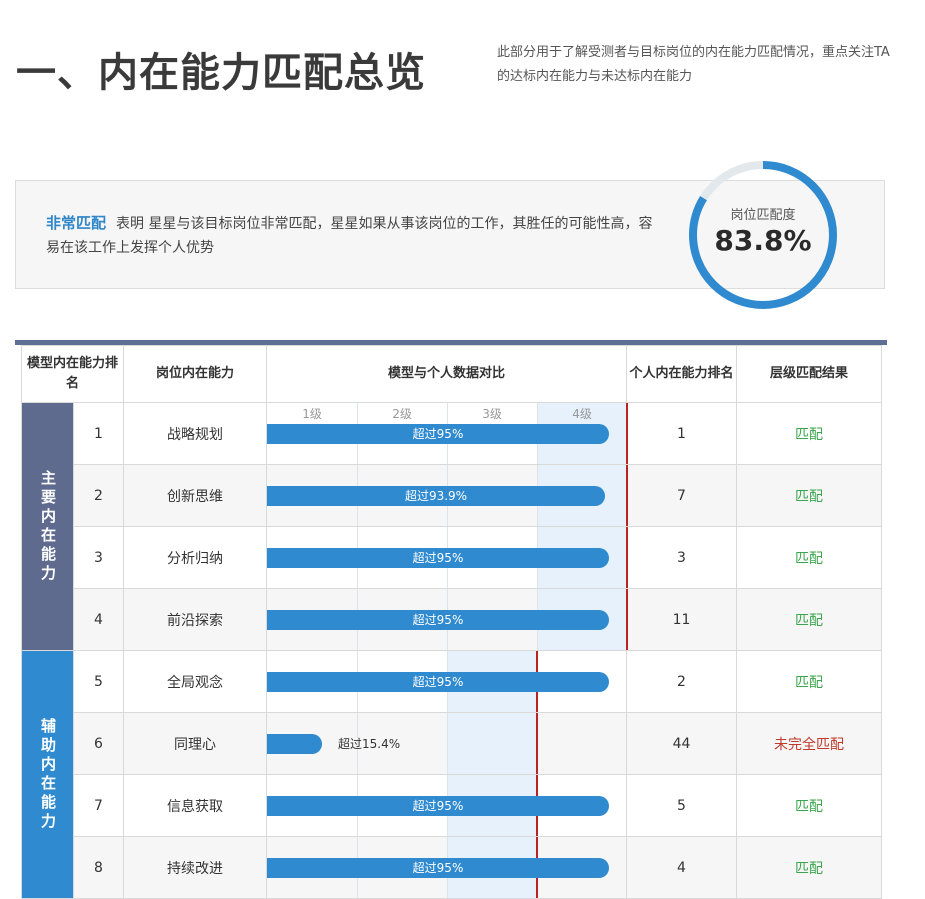 The height and width of the screenshot is (899, 925). What do you see at coordinates (195, 619) in the screenshot?
I see `ability-name-cell: 前沿探索` at bounding box center [195, 619].